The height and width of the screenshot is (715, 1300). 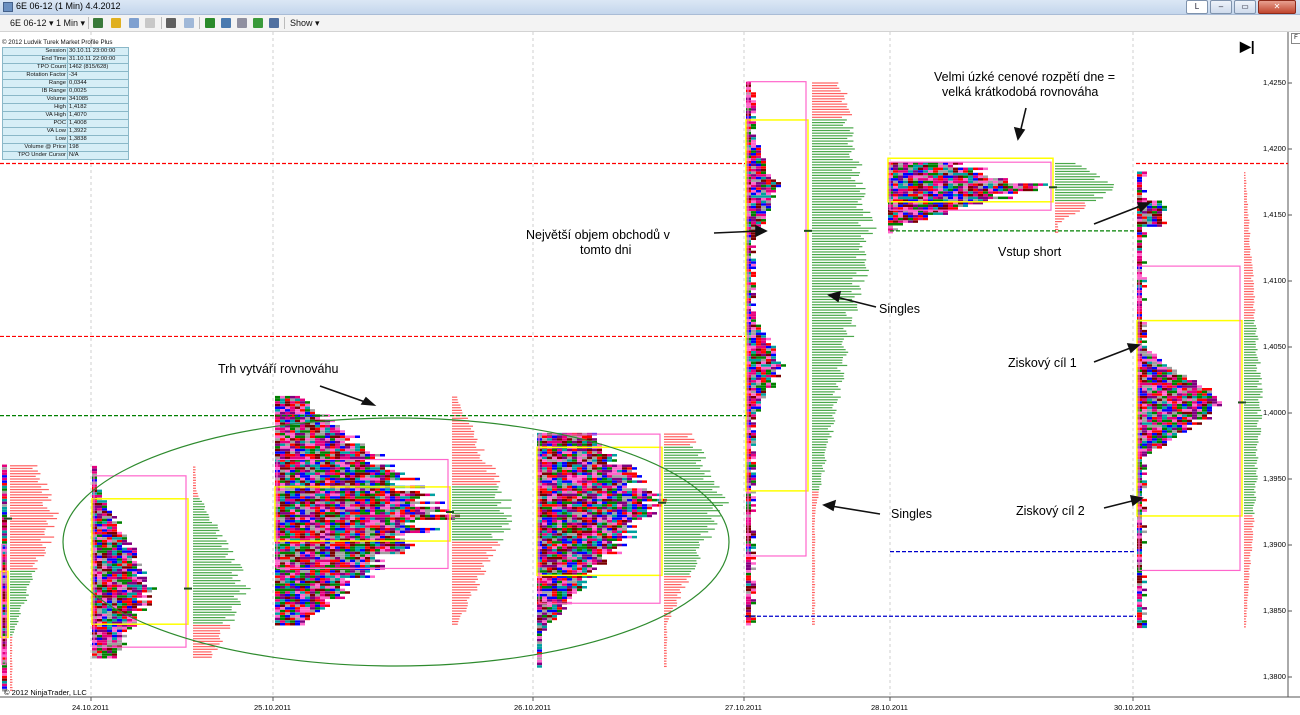 What do you see at coordinates (226, 23) in the screenshot?
I see `strategies-icon` at bounding box center [226, 23].